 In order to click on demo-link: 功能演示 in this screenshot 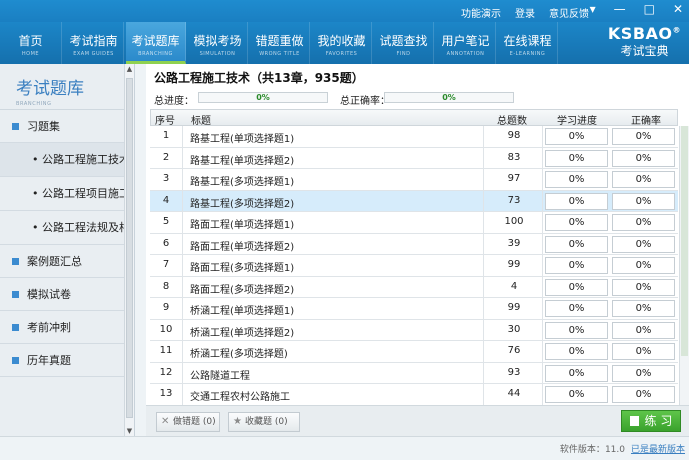, I will do `click(481, 12)`.